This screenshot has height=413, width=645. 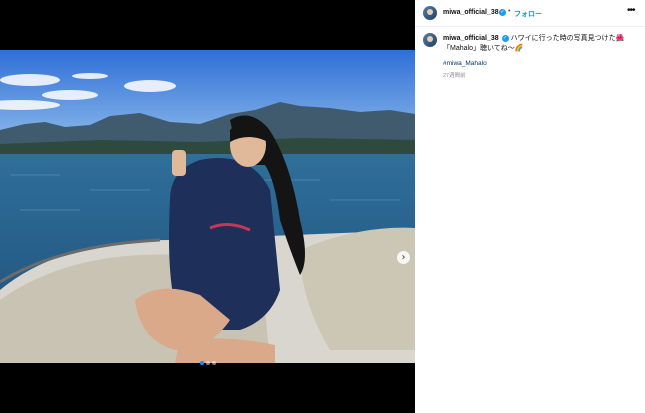 What do you see at coordinates (465, 63) in the screenshot?
I see `hashtag-link: #miwa_Mahalo` at bounding box center [465, 63].